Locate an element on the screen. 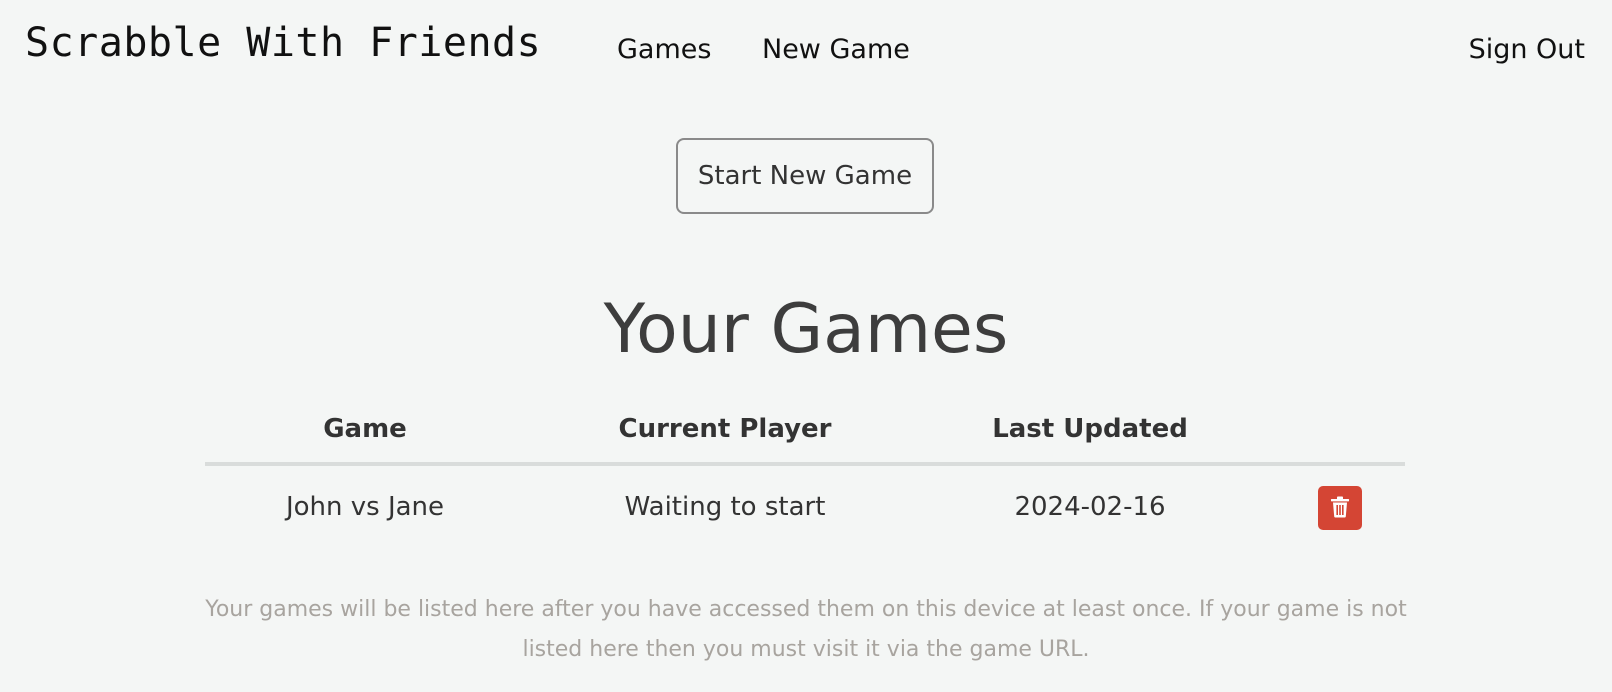  table-header: Game Current Player Last Updated is located at coordinates (805, 433).